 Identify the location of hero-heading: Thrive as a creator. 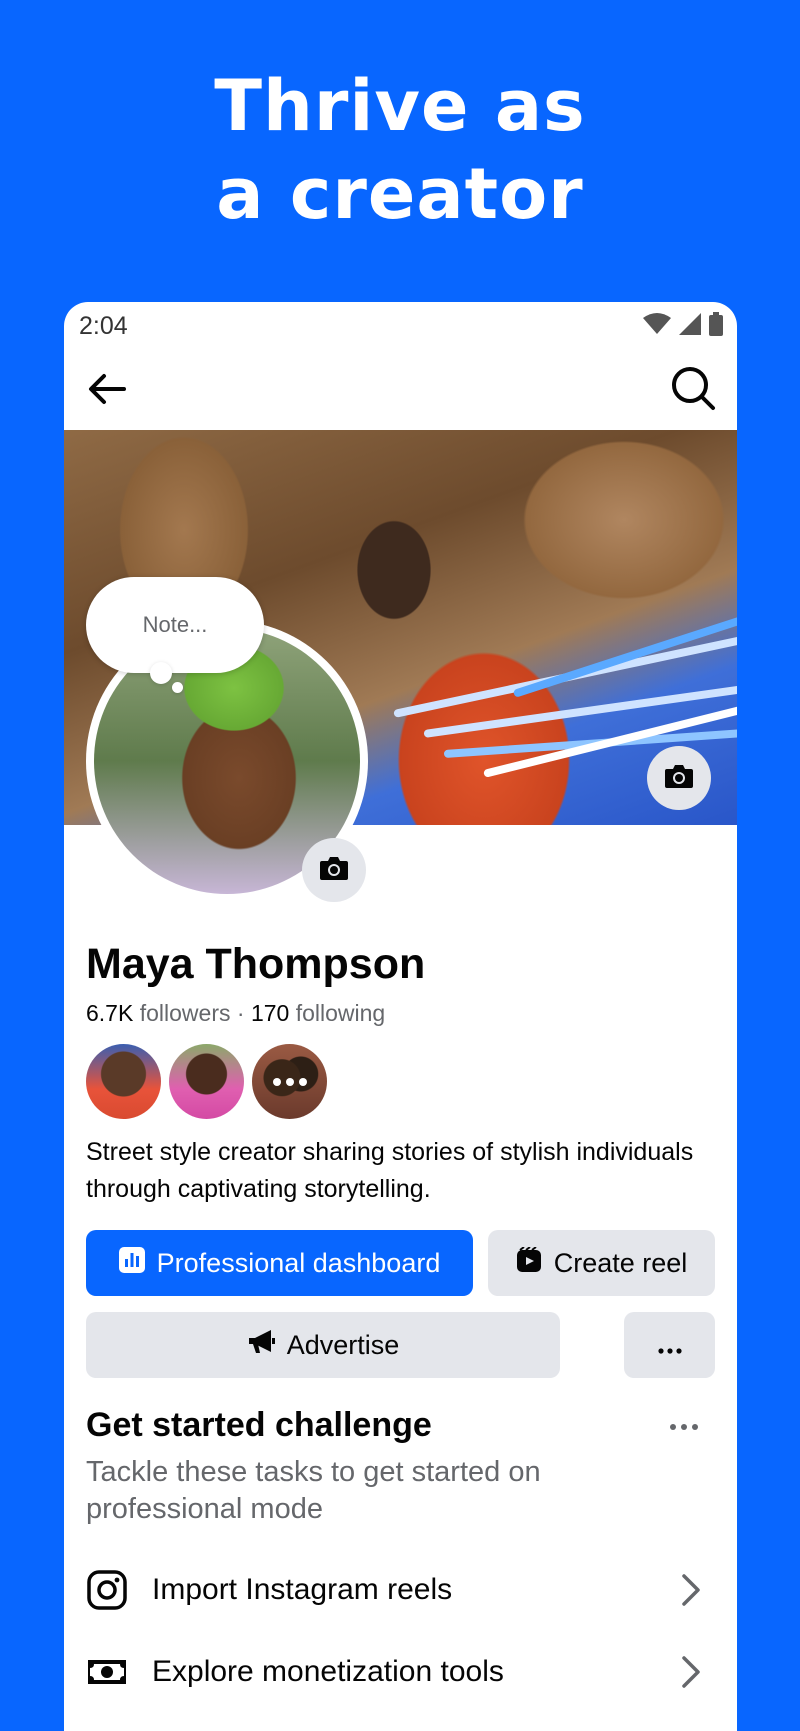
(400, 150).